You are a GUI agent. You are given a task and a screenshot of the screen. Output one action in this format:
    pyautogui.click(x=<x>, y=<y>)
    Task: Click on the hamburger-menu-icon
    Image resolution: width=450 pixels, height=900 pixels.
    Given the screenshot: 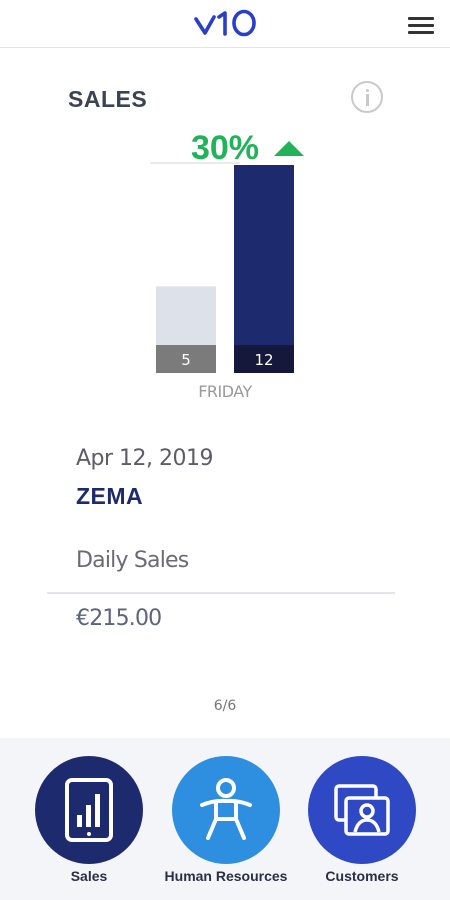 What is the action you would take?
    pyautogui.click(x=421, y=25)
    